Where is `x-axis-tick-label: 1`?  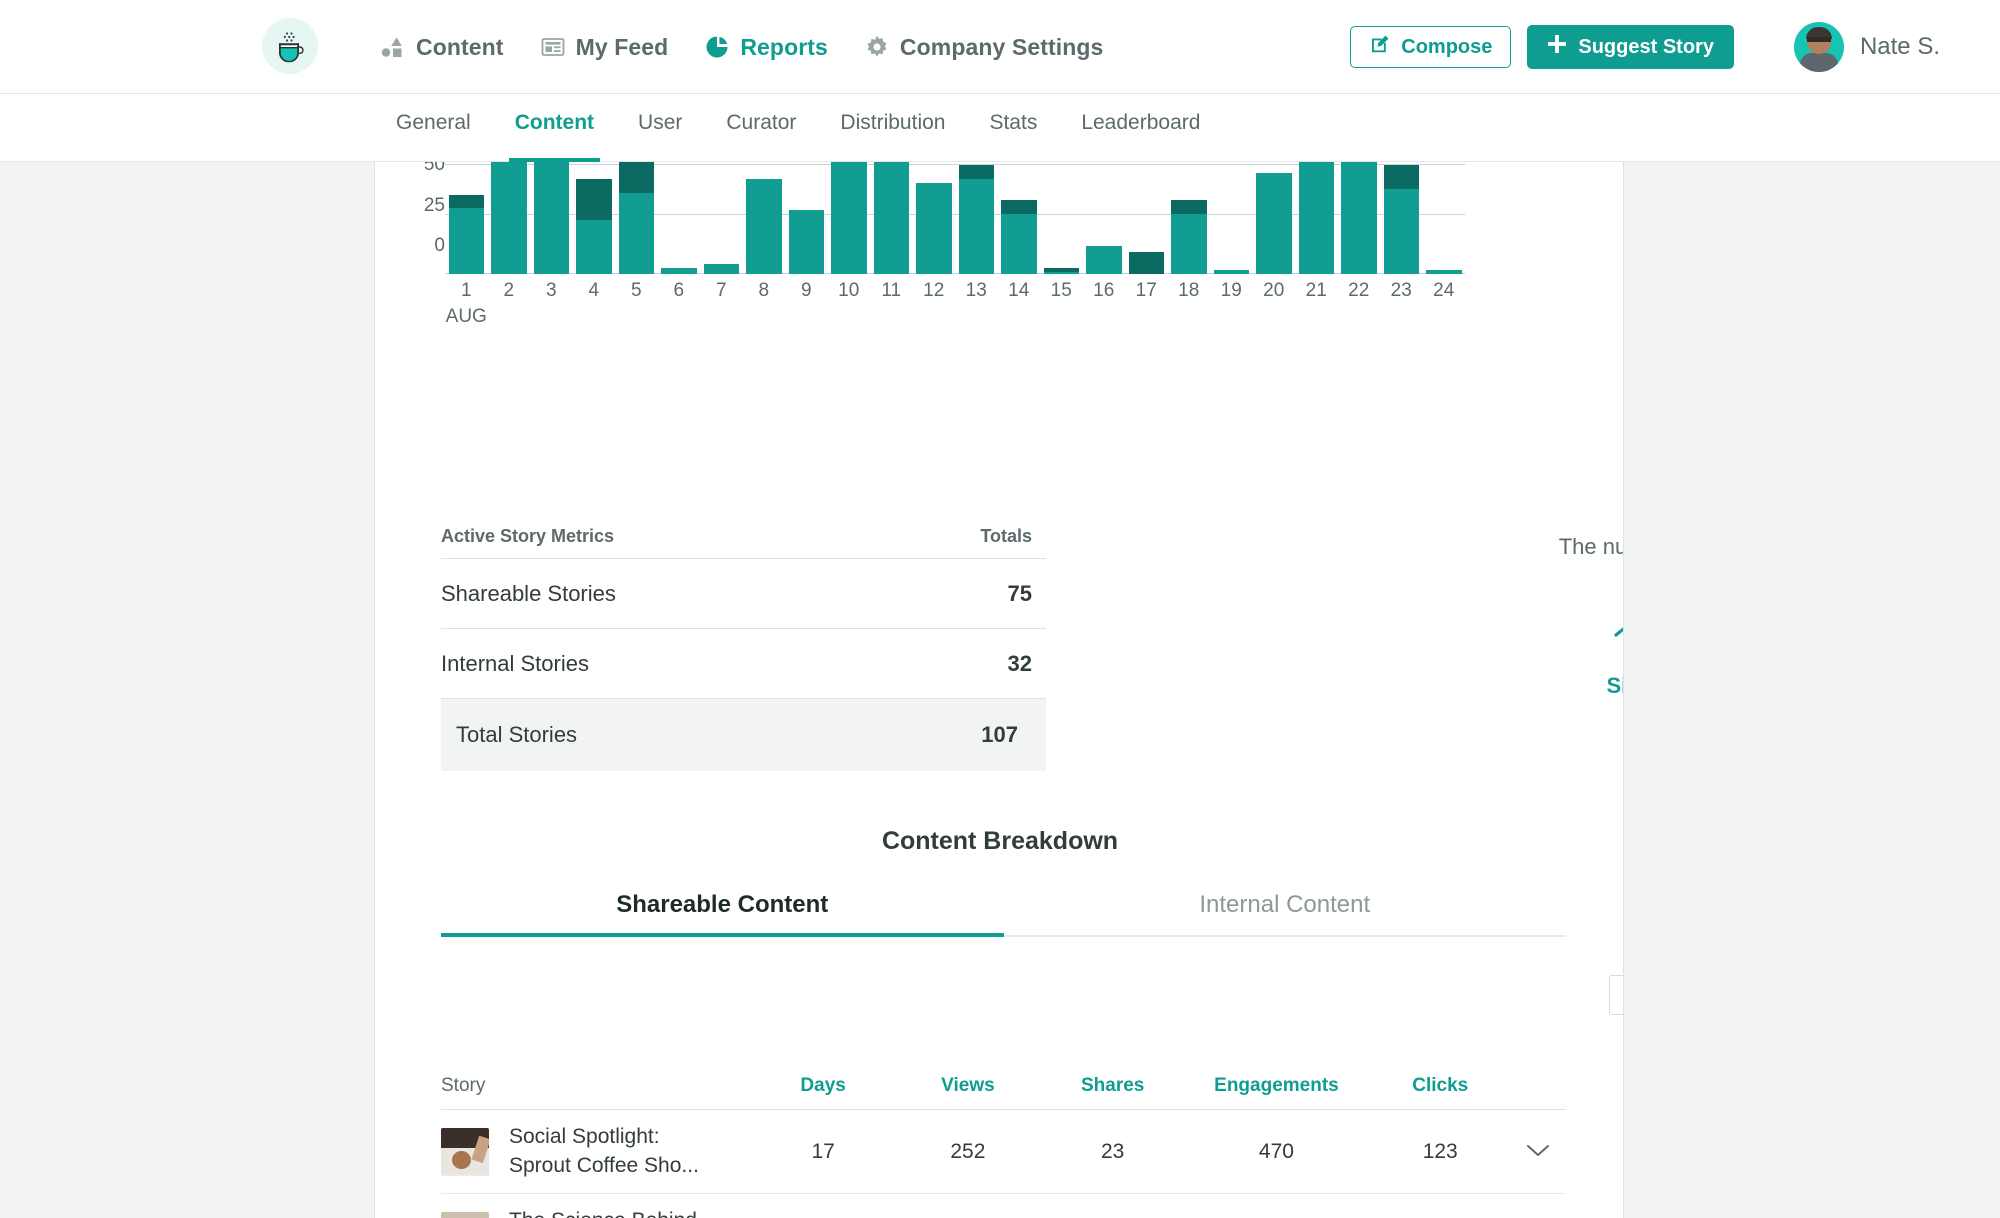
x-axis-tick-label: 1 is located at coordinates (466, 290).